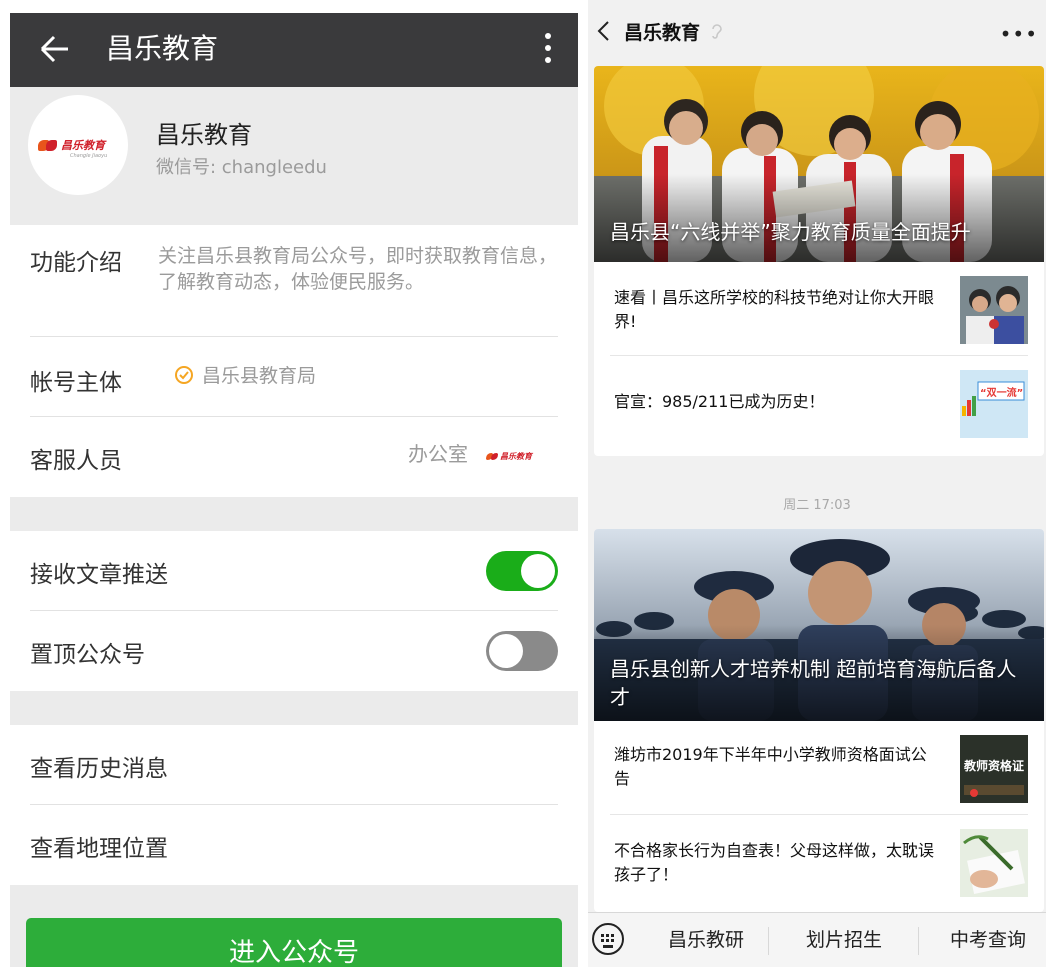  What do you see at coordinates (522, 651) in the screenshot?
I see `pin-toggle` at bounding box center [522, 651].